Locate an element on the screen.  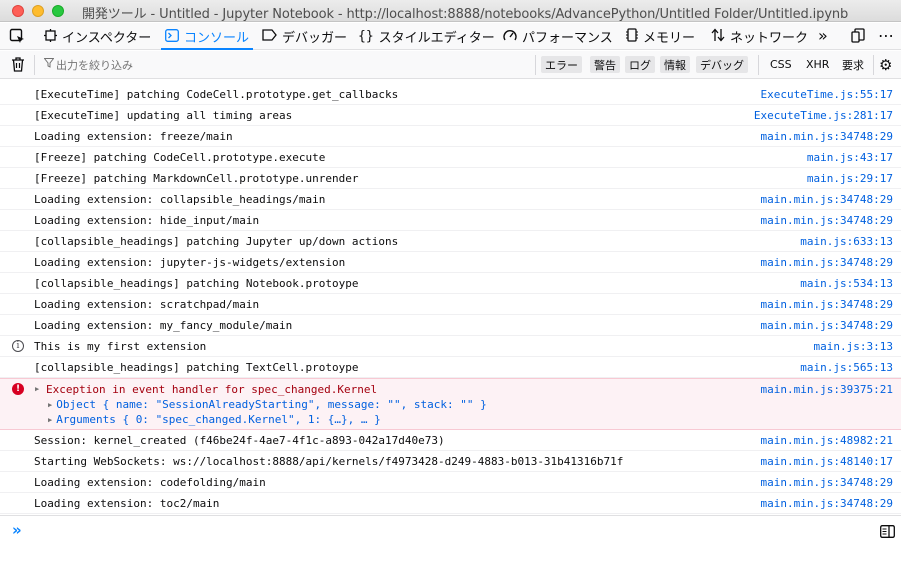
filter-errors-button: エラー is located at coordinates (561, 64).